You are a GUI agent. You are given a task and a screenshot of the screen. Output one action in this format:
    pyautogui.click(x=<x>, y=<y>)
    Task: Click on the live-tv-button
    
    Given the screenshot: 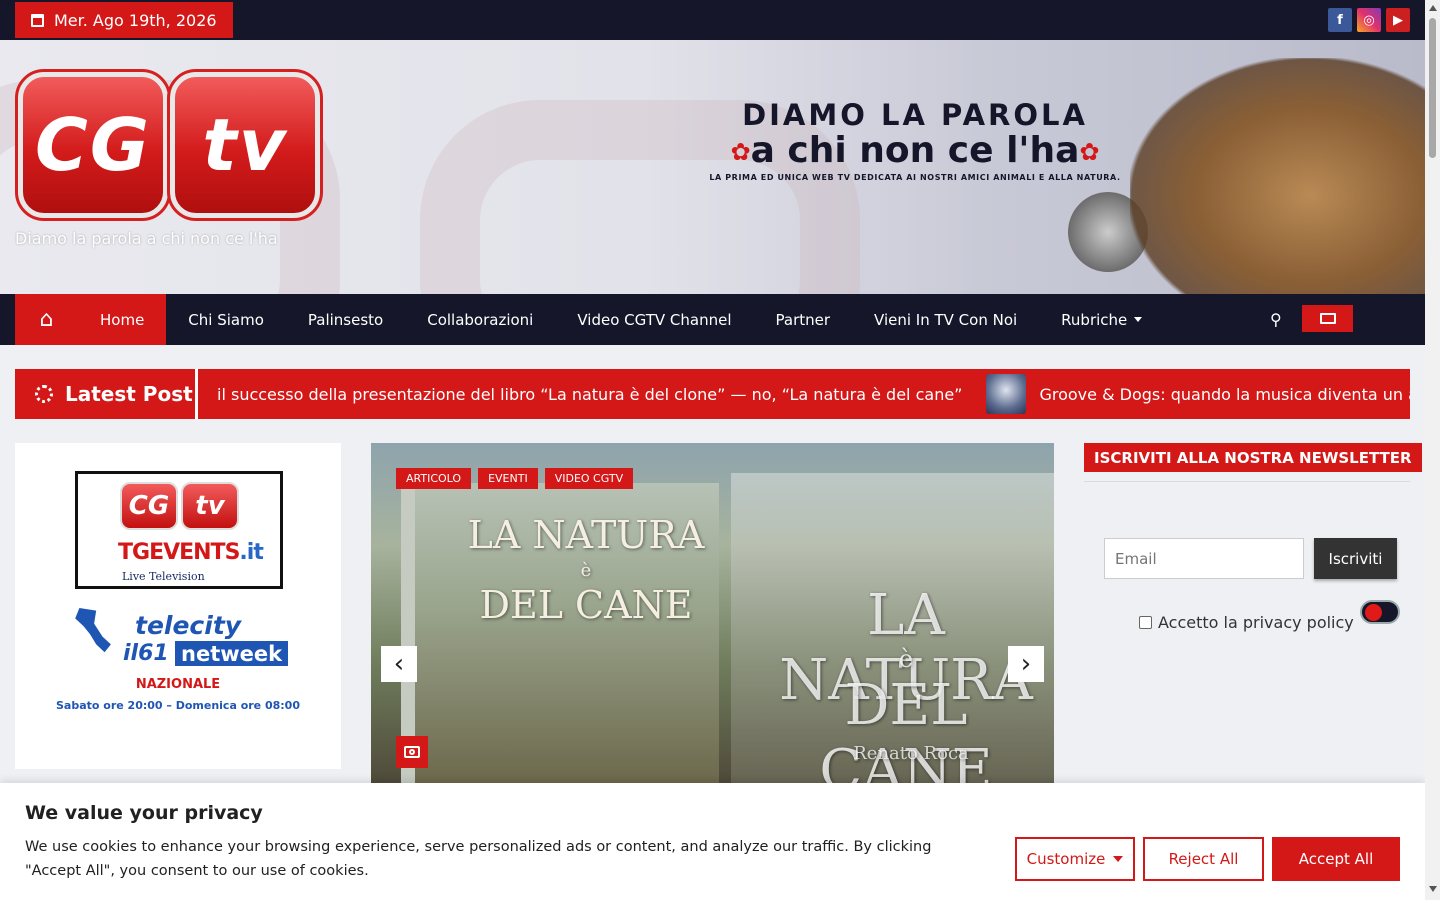 What is the action you would take?
    pyautogui.click(x=1327, y=318)
    